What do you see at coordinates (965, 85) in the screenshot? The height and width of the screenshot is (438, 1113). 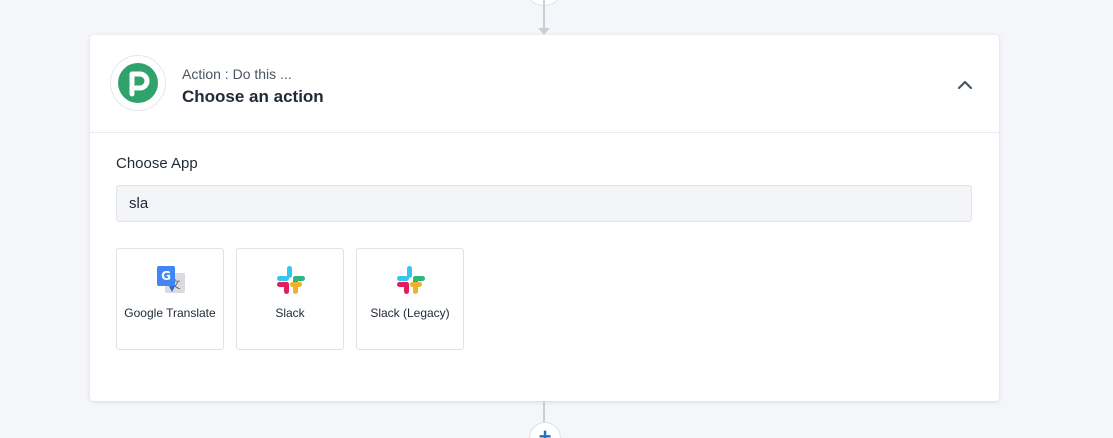 I see `chevron-up-icon` at bounding box center [965, 85].